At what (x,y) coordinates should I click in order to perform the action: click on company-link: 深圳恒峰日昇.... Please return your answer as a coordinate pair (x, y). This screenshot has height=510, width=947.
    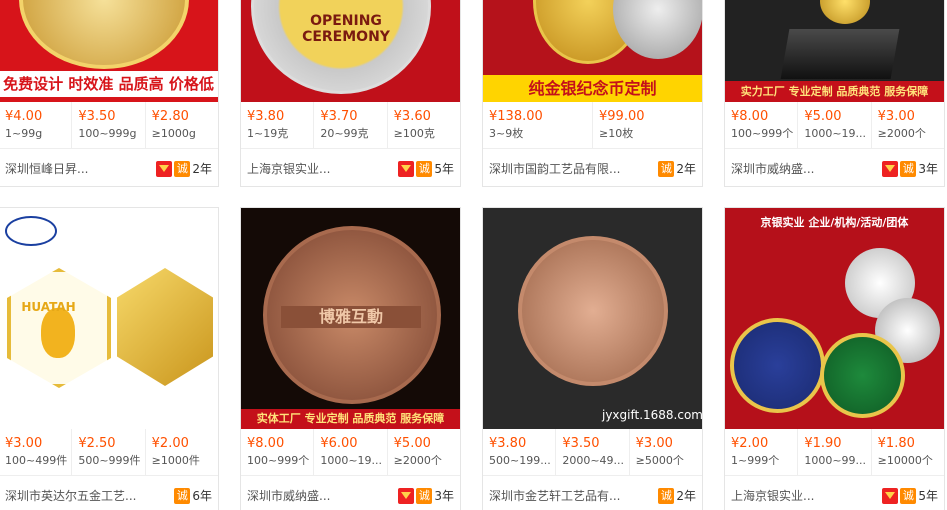
    Looking at the image, I should click on (79, 168).